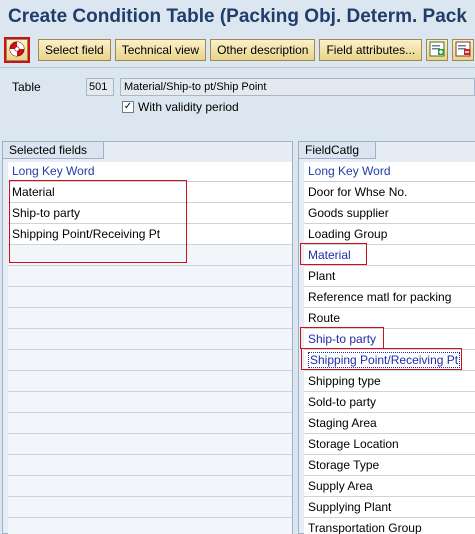 Image resolution: width=475 pixels, height=534 pixels. What do you see at coordinates (150, 172) in the screenshot?
I see `selected-fields-column-header: Long Key Word` at bounding box center [150, 172].